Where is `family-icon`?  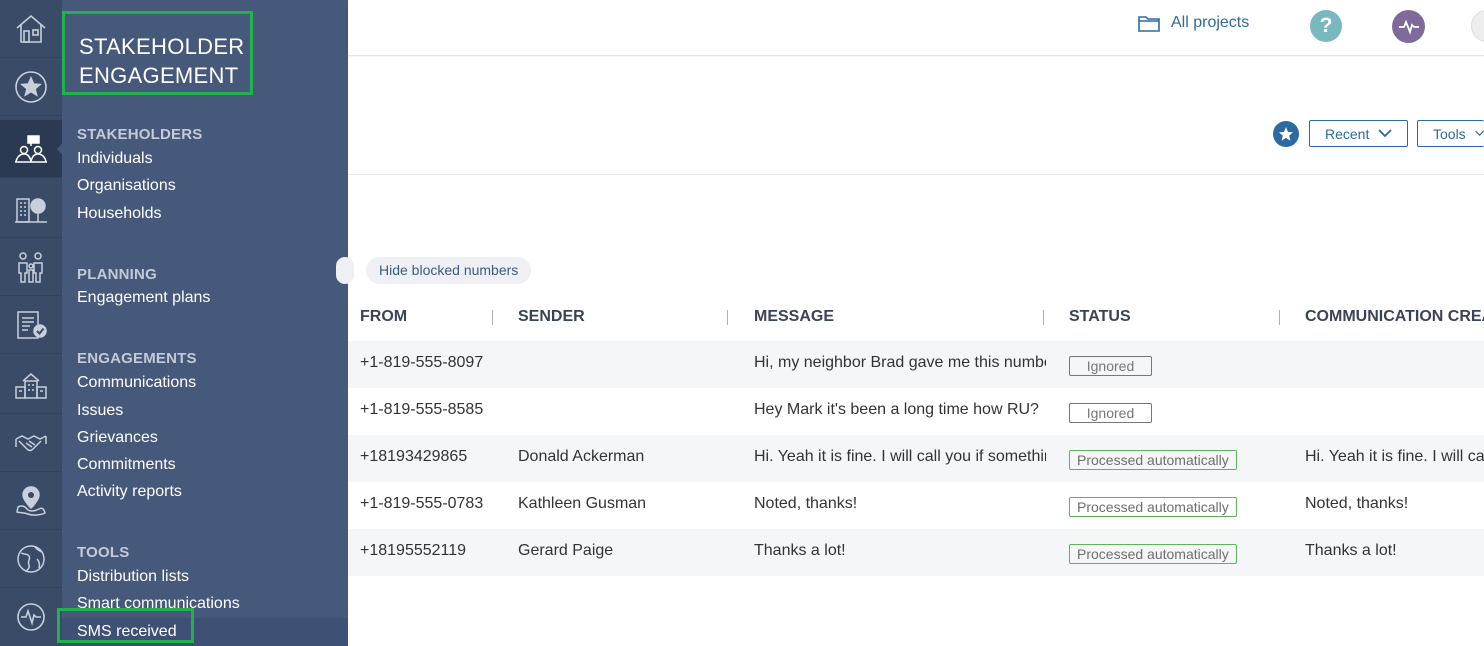
family-icon is located at coordinates (30, 267).